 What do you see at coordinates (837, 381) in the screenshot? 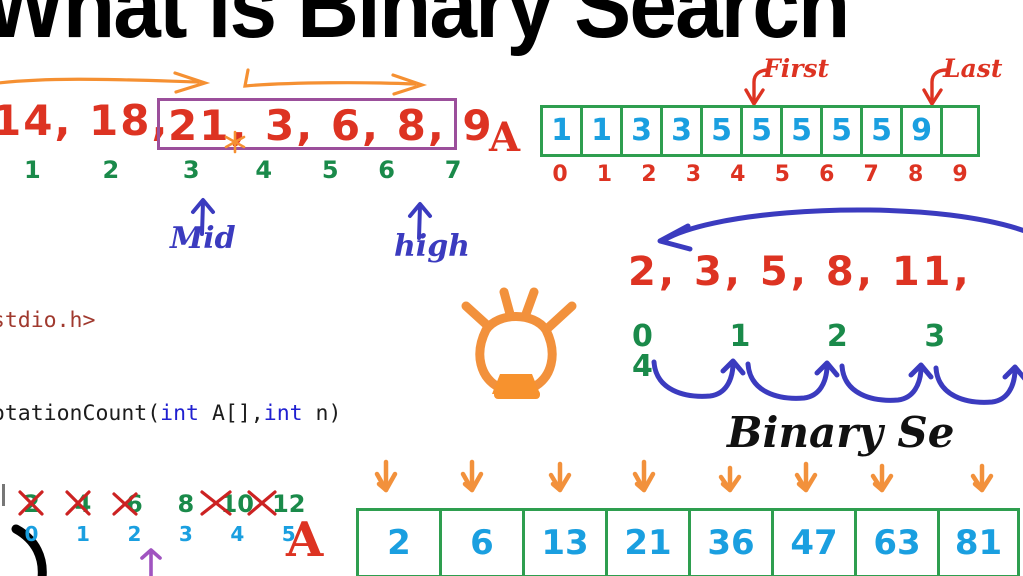
I see `blue-hop-arcs` at bounding box center [837, 381].